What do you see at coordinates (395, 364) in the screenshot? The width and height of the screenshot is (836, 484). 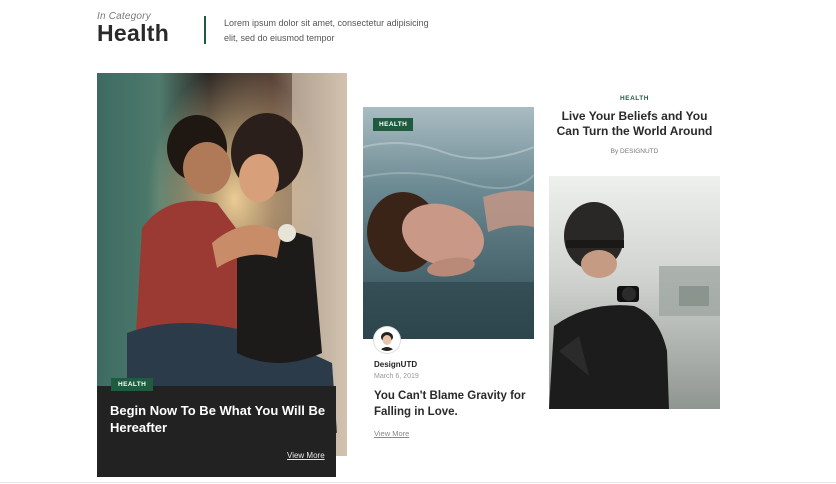 I see `author-name: DesignUTD` at bounding box center [395, 364].